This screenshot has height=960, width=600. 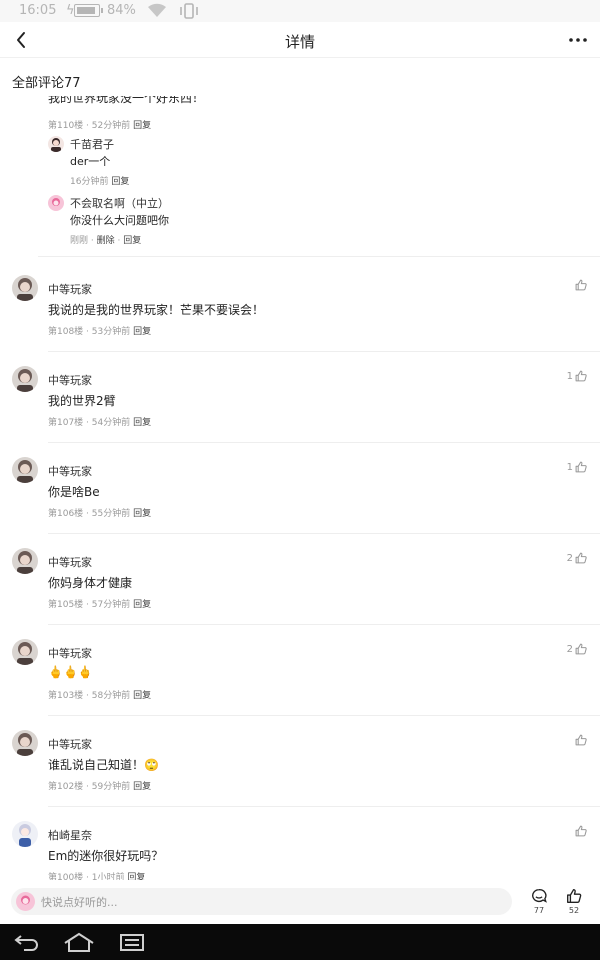 I want to click on battery-percent: 84%, so click(x=121, y=10).